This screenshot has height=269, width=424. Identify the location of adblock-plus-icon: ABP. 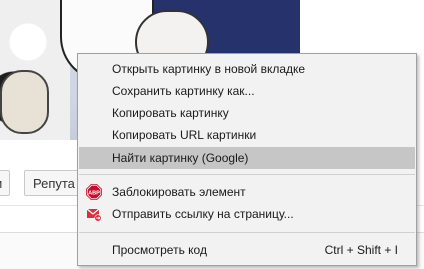
(94, 192).